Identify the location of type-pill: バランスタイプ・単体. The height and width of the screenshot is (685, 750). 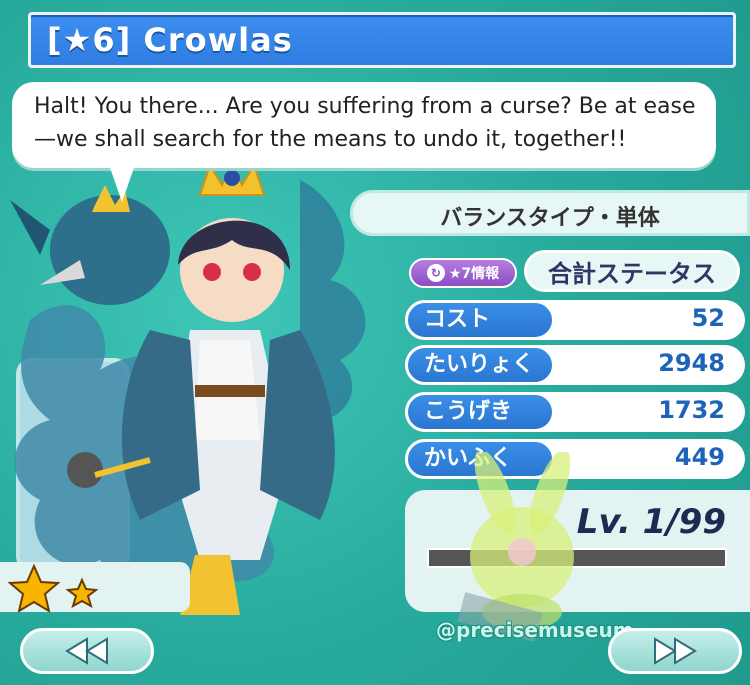
(550, 213).